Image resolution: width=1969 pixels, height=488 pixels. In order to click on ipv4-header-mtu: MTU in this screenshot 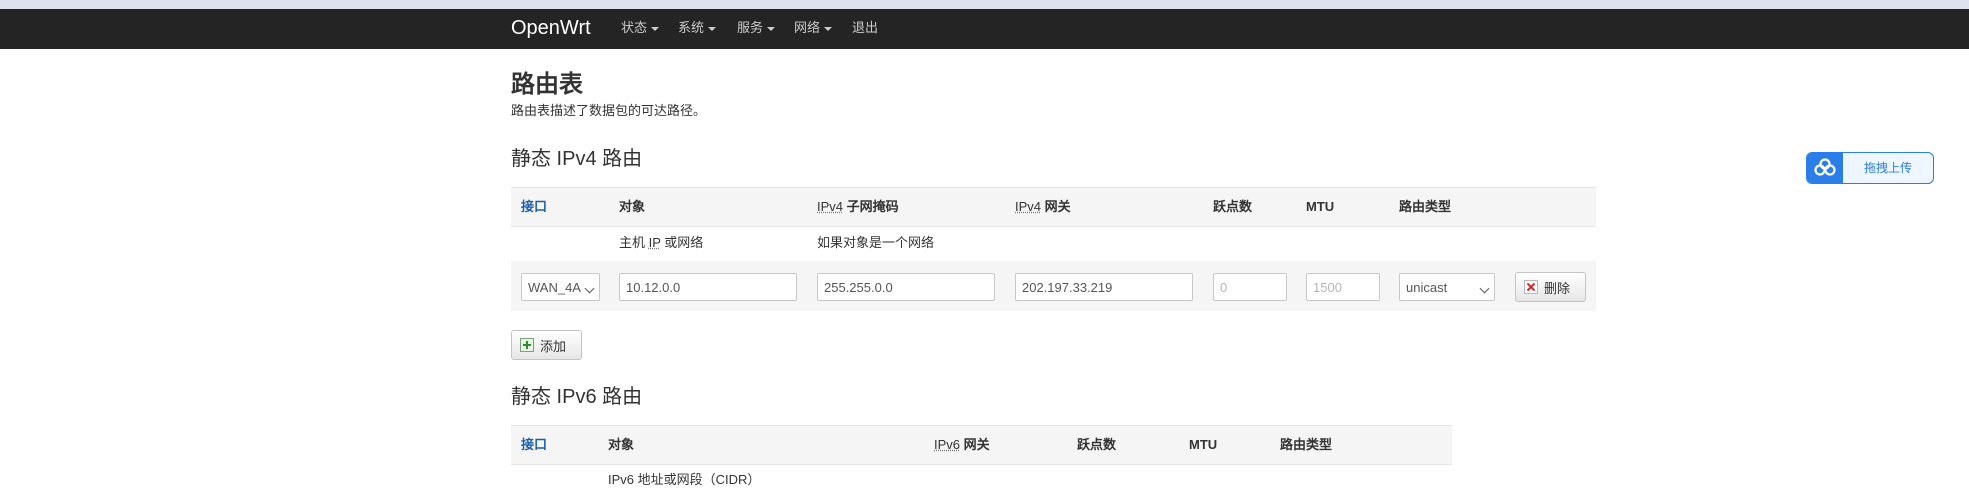, I will do `click(1320, 206)`.